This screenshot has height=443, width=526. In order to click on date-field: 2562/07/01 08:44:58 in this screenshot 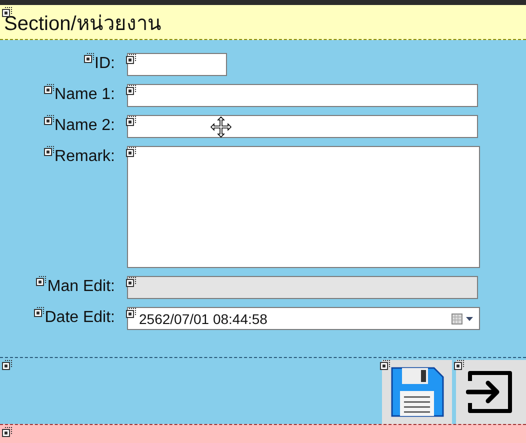, I will do `click(303, 318)`.